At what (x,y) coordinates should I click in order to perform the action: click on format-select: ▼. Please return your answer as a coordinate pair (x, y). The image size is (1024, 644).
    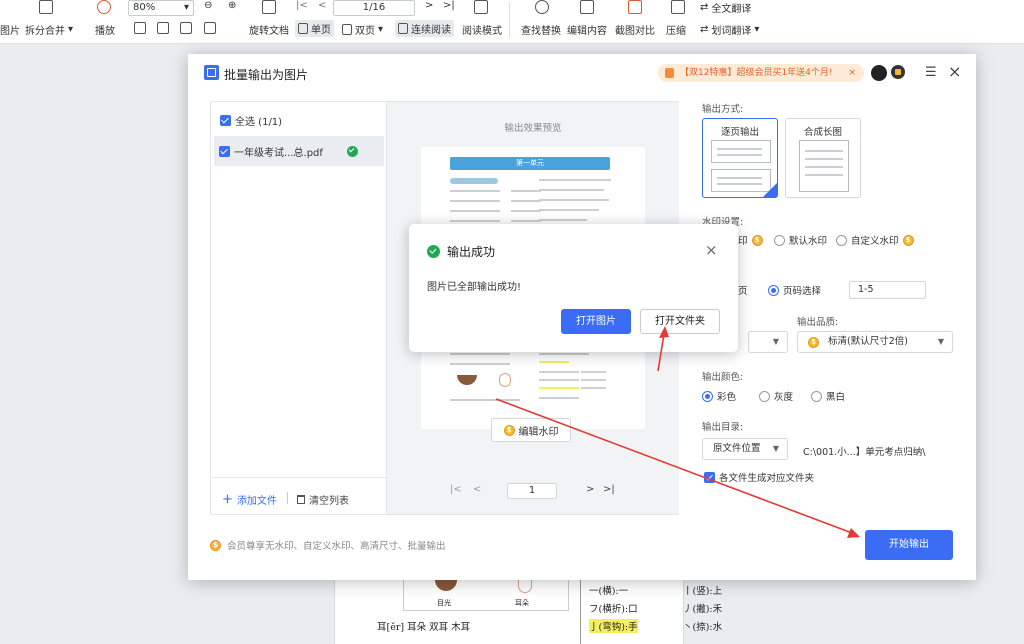
    Looking at the image, I should click on (768, 342).